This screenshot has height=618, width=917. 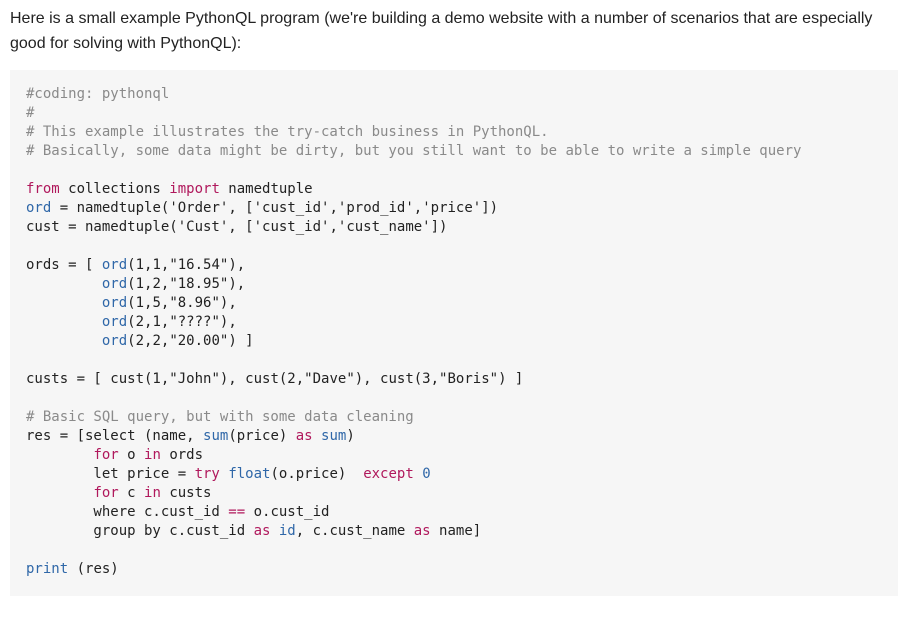 What do you see at coordinates (454, 436) in the screenshot?
I see `code-line: res = [select (name, sum(price) as sum)` at bounding box center [454, 436].